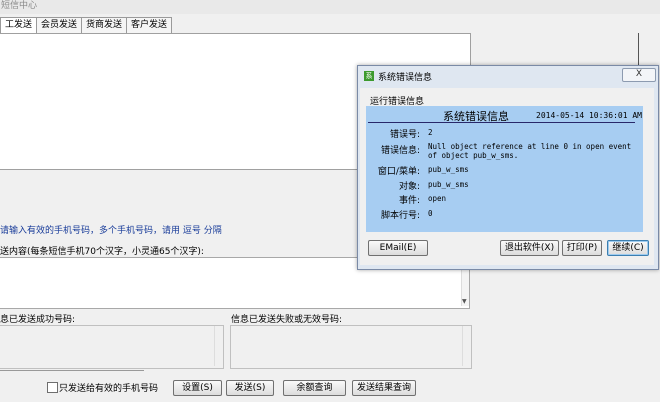 The width and height of the screenshot is (660, 402). Describe the element at coordinates (102, 252) in the screenshot. I see `content-label: 送内容(每条短信手机70个汉字，小灵通65个汉字):` at that location.